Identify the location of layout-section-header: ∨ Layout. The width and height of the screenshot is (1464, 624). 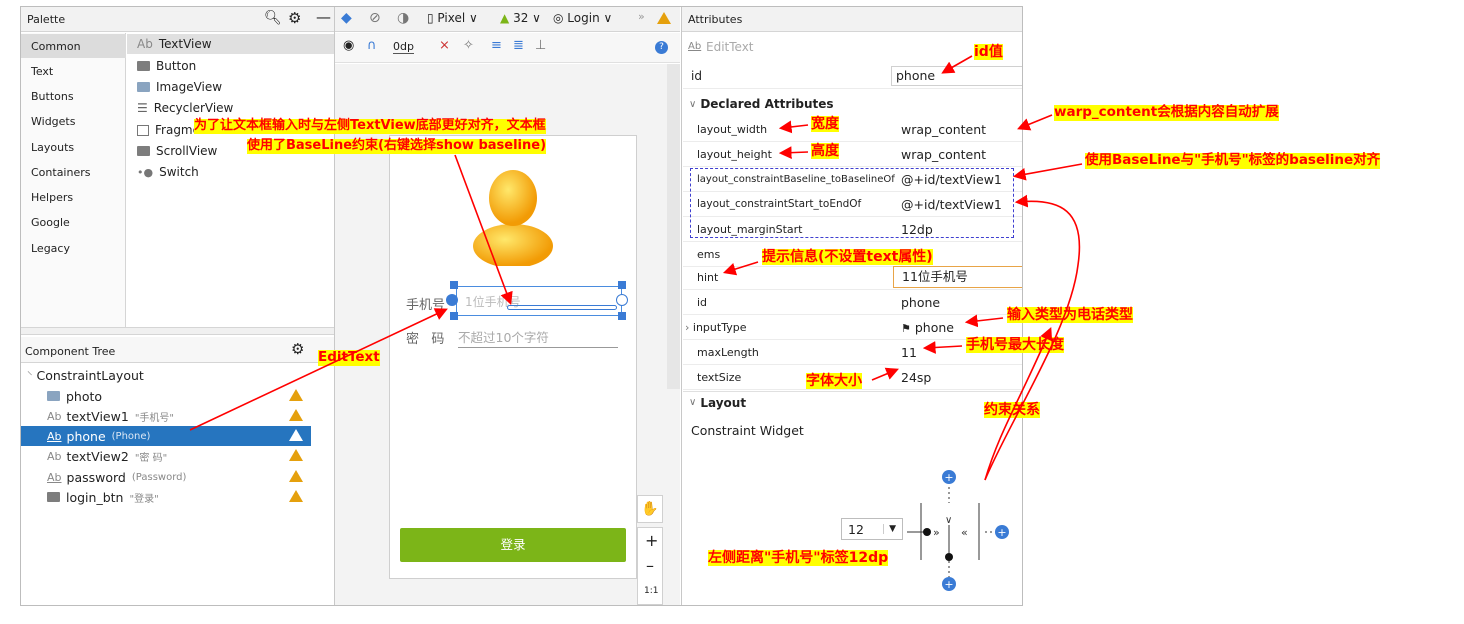
(852, 402).